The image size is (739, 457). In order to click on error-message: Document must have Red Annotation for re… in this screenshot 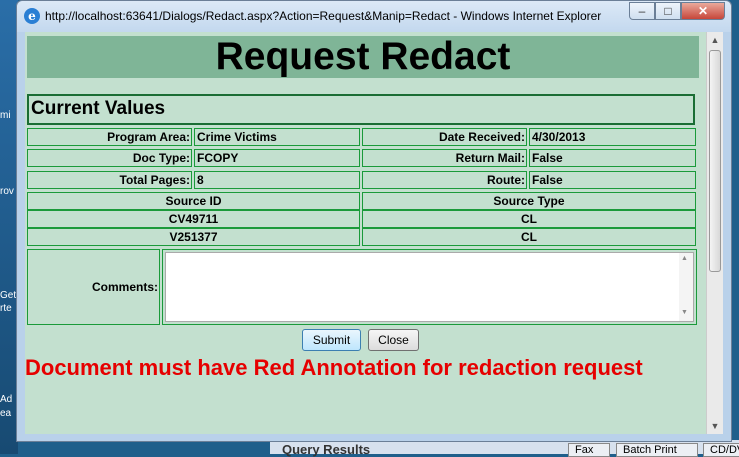, I will do `click(334, 367)`.